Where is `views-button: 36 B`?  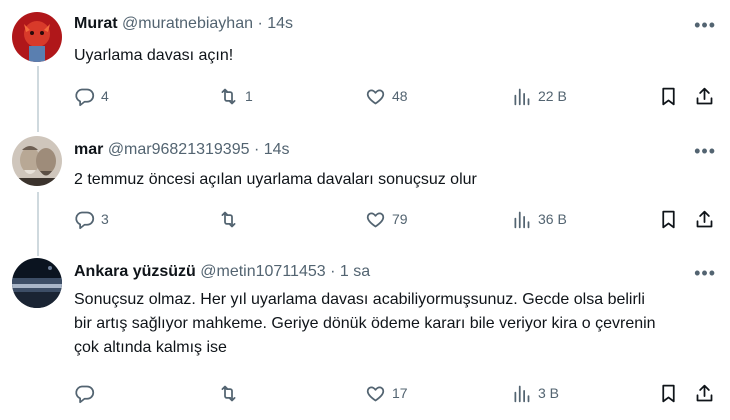 views-button: 36 B is located at coordinates (539, 219).